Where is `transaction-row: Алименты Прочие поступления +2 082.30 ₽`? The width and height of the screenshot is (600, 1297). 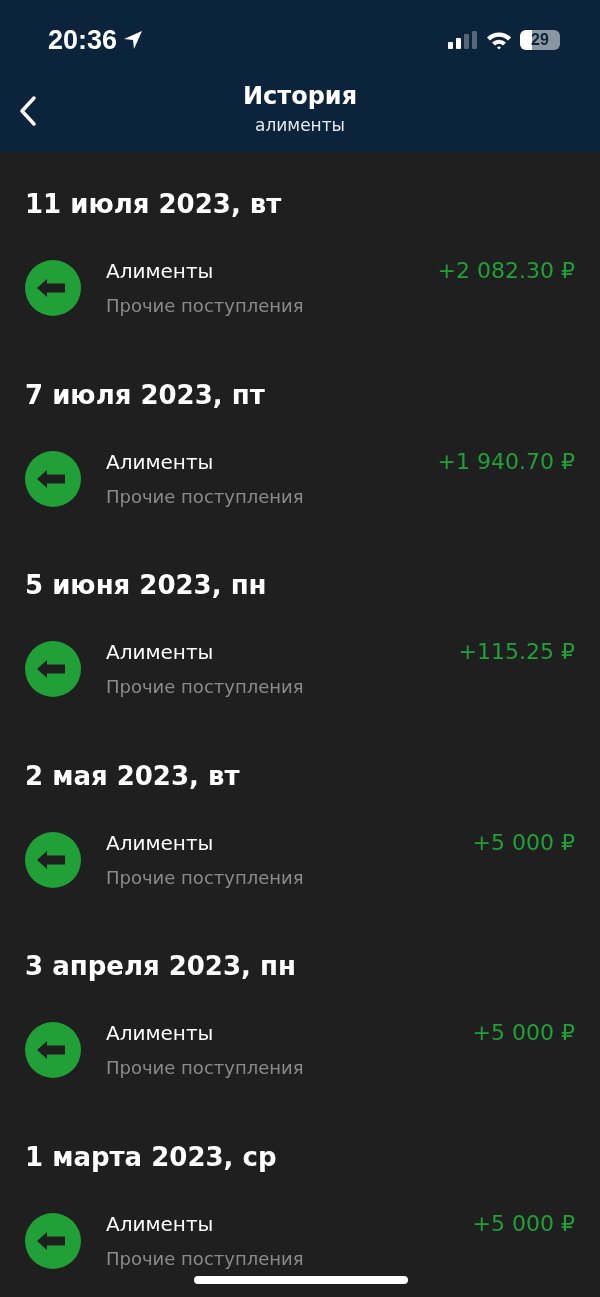
transaction-row: Алименты Прочие поступления +2 082.30 ₽ is located at coordinates (300, 299).